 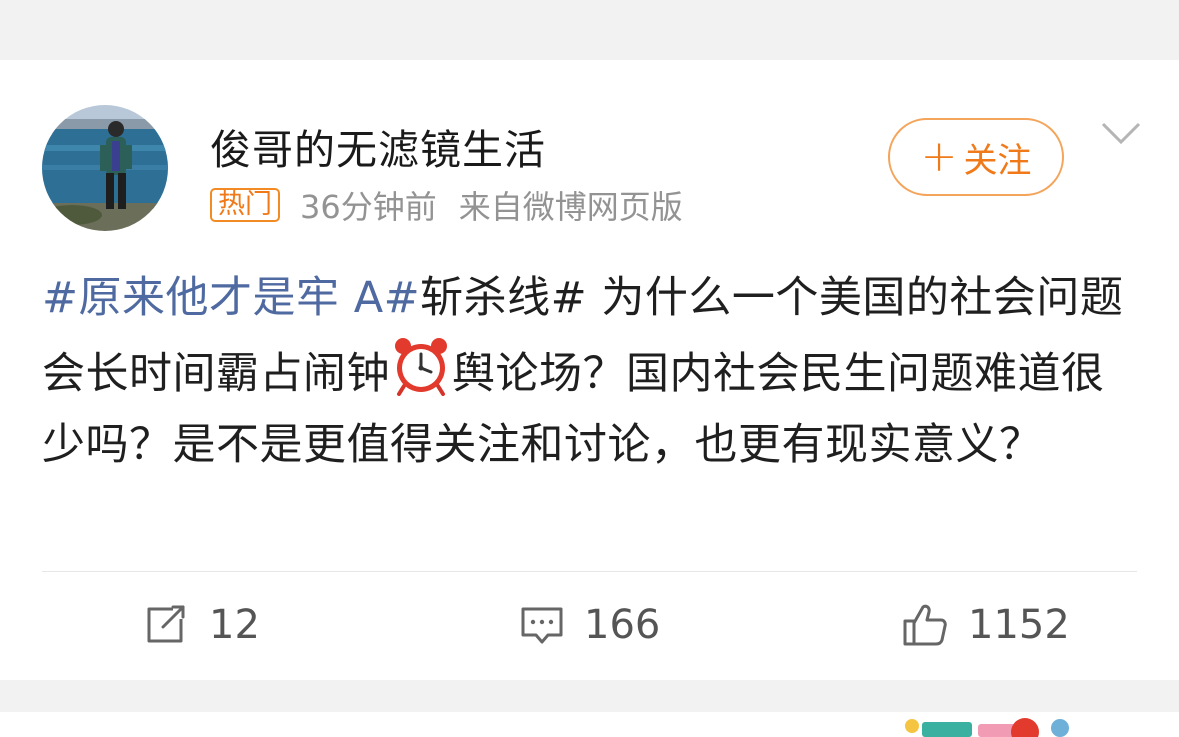 I want to click on repost-count: 12, so click(x=234, y=625).